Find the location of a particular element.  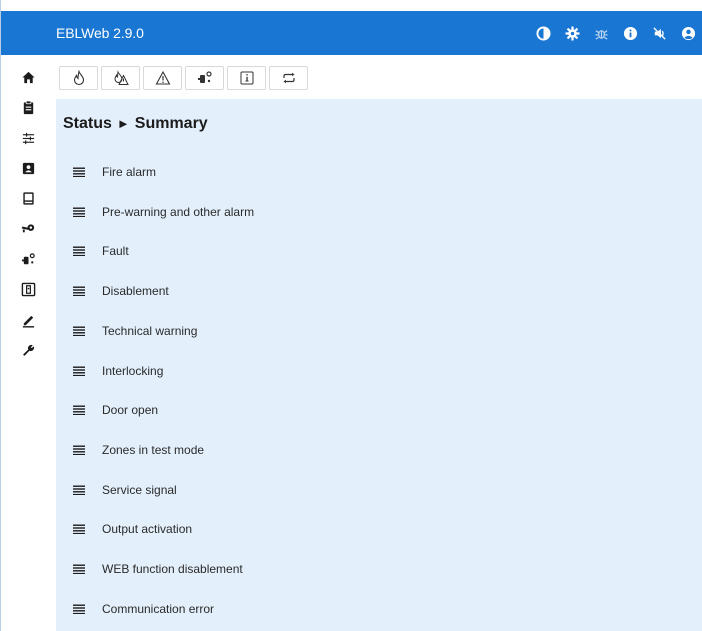

header-icons is located at coordinates (616, 33).